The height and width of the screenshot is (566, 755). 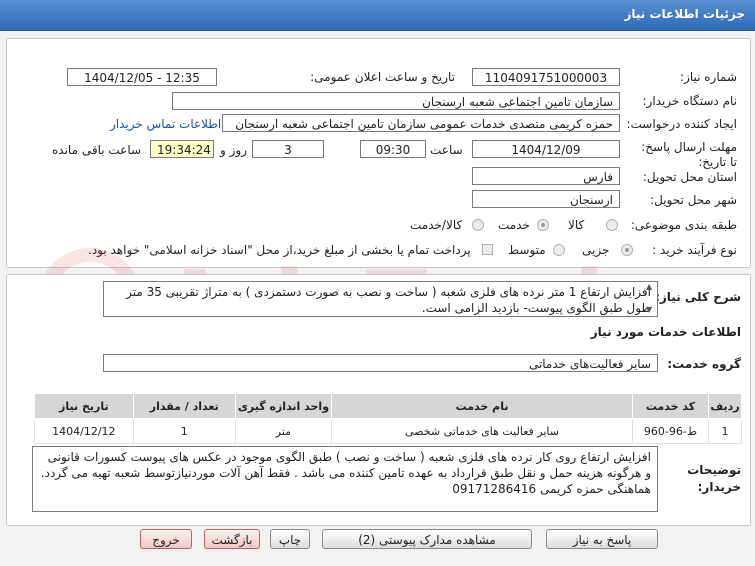 I want to click on category-option-service: خدمت, so click(x=514, y=225).